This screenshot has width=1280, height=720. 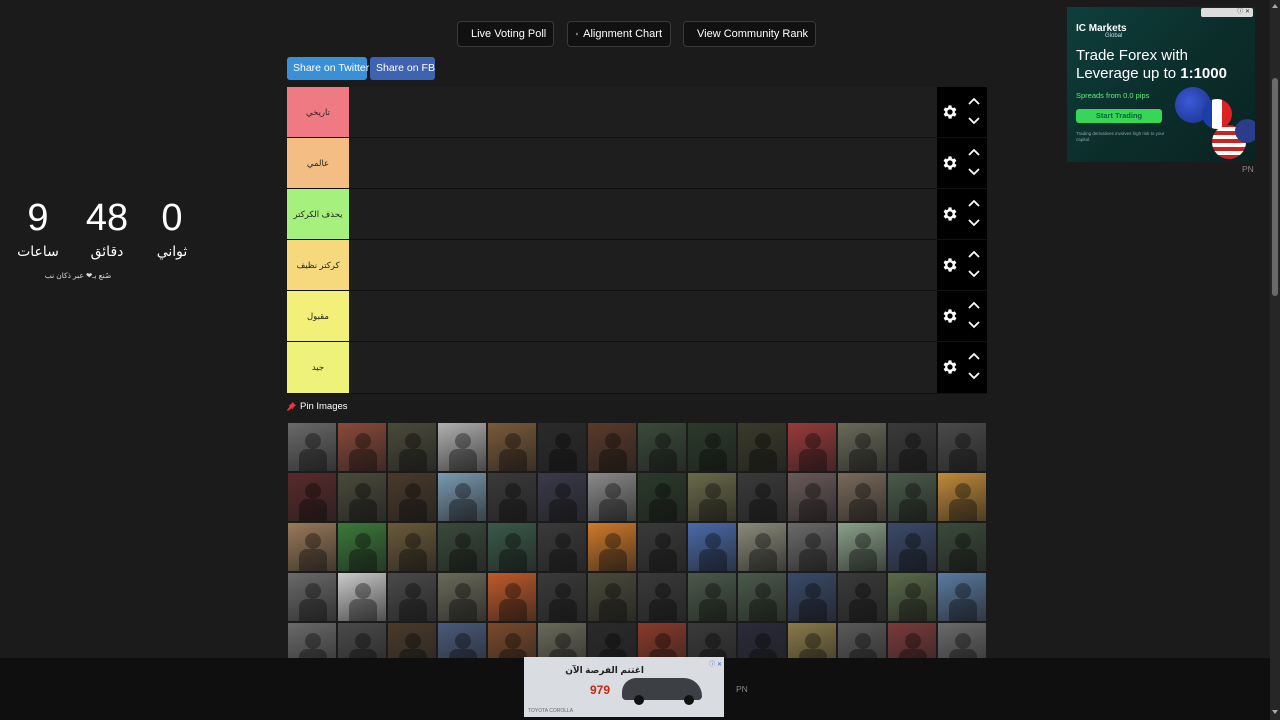 What do you see at coordinates (318, 214) in the screenshot?
I see `tier-label: يحذف الكركتر` at bounding box center [318, 214].